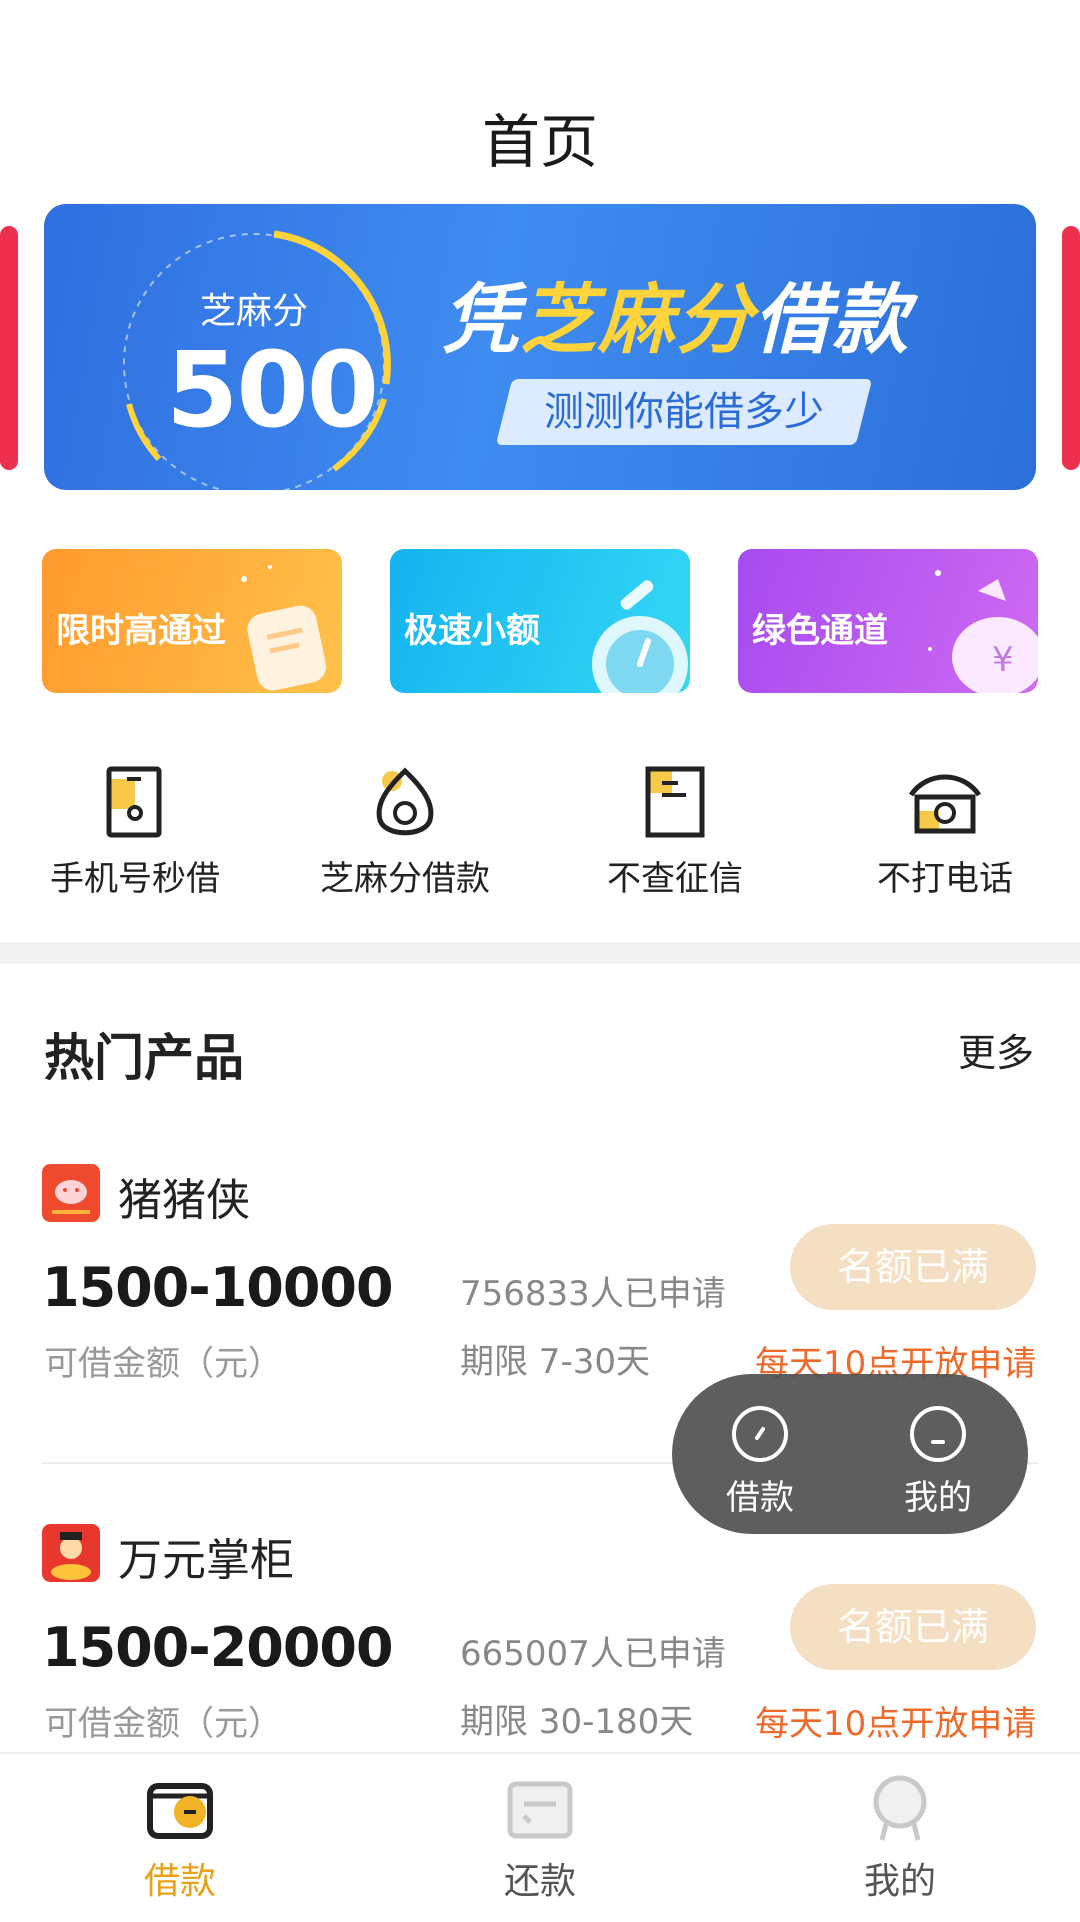 This screenshot has height=1922, width=1080. What do you see at coordinates (593, 1654) in the screenshot?
I see `product-applied-count: 665007人已申请` at bounding box center [593, 1654].